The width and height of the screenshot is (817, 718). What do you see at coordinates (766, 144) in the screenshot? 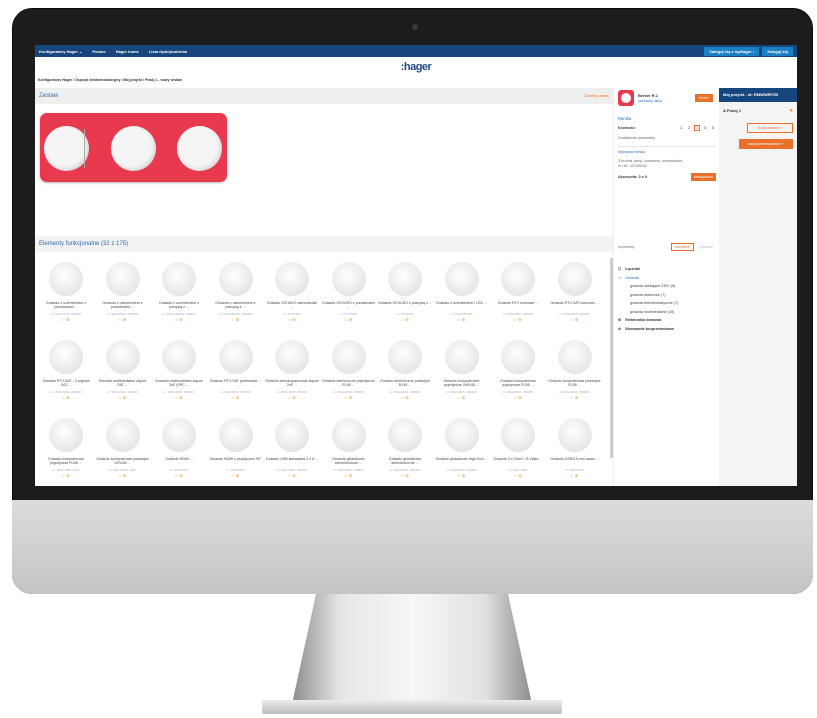
I see `add-room-button: dodaj pomieszczenie +` at bounding box center [766, 144].